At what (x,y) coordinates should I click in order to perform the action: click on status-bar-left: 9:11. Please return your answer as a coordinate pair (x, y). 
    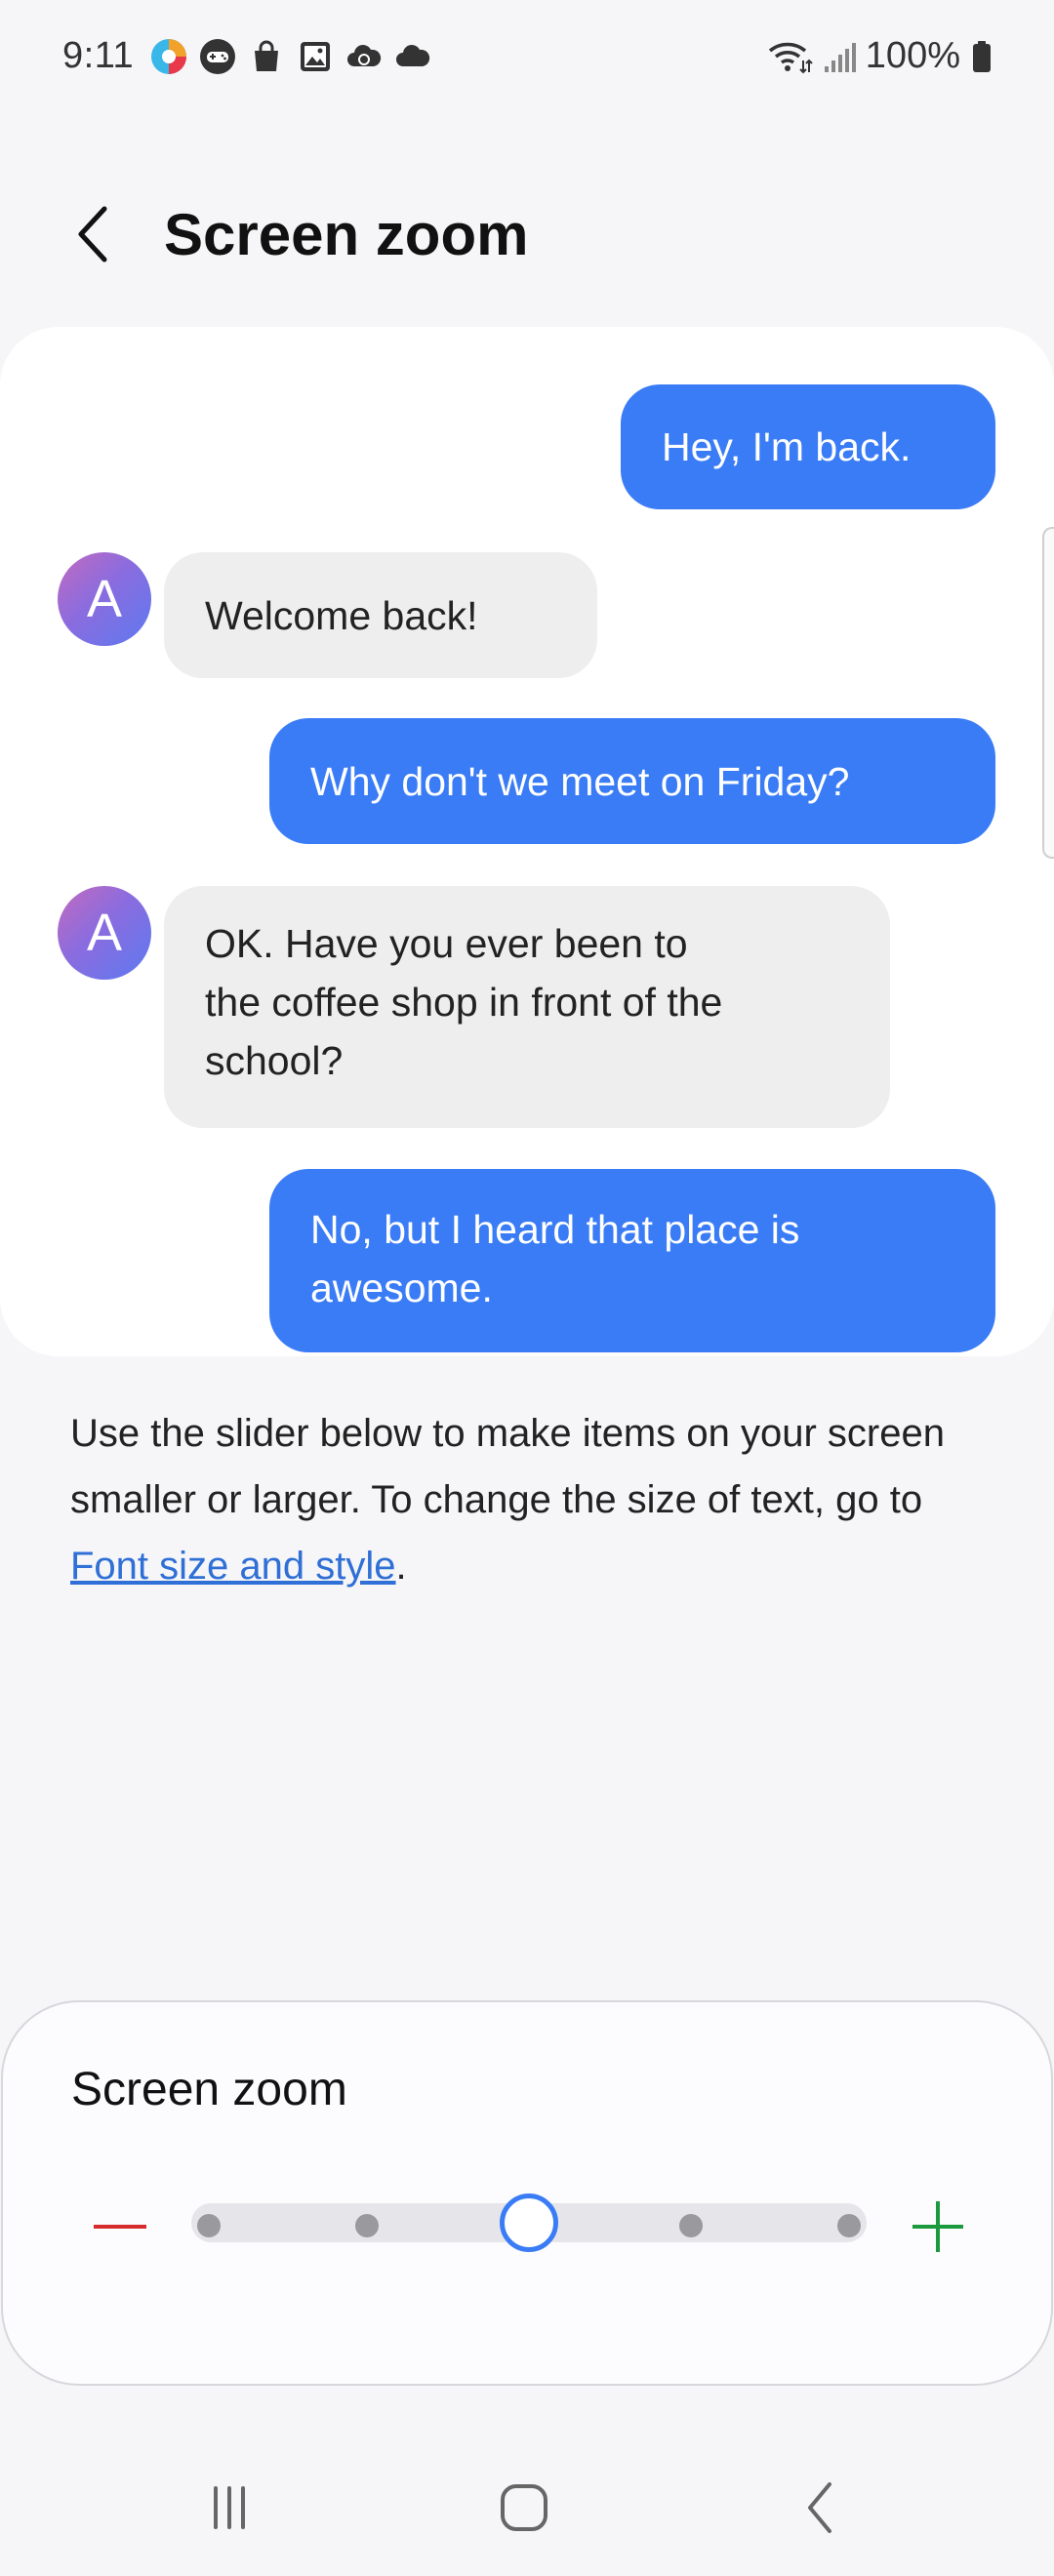
    Looking at the image, I should click on (247, 56).